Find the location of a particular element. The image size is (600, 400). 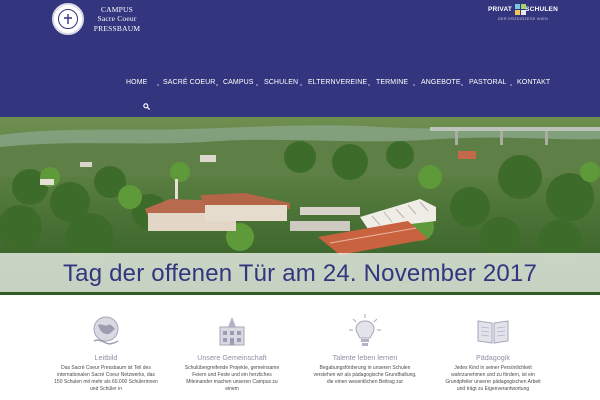

nav-item-pastoral: PASTORAL is located at coordinates (488, 82).